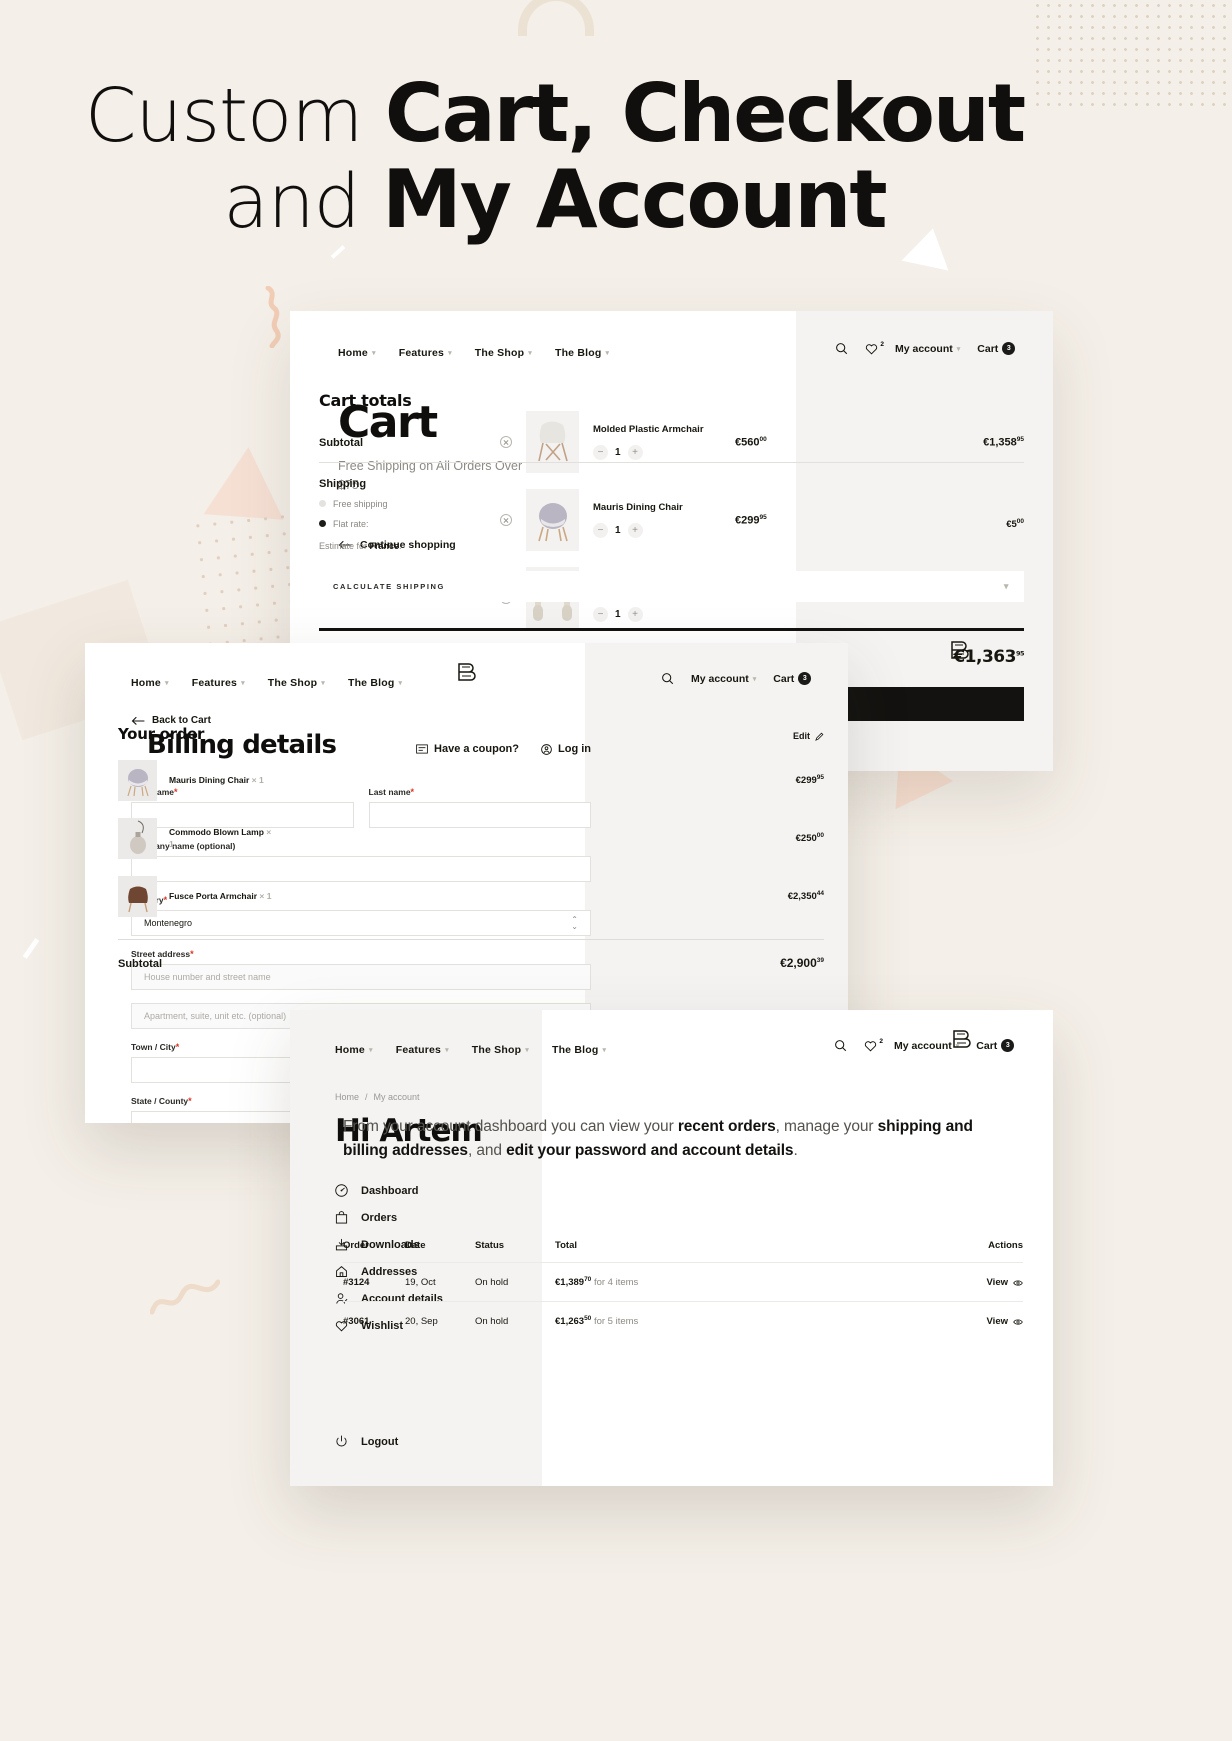 The width and height of the screenshot is (1232, 1741). I want to click on item-name-text: Fusce Porta Armchair, so click(213, 895).